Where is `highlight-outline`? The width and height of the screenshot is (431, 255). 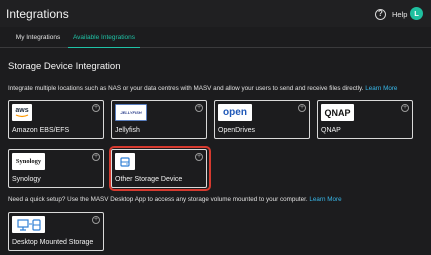 highlight-outline is located at coordinates (160, 168).